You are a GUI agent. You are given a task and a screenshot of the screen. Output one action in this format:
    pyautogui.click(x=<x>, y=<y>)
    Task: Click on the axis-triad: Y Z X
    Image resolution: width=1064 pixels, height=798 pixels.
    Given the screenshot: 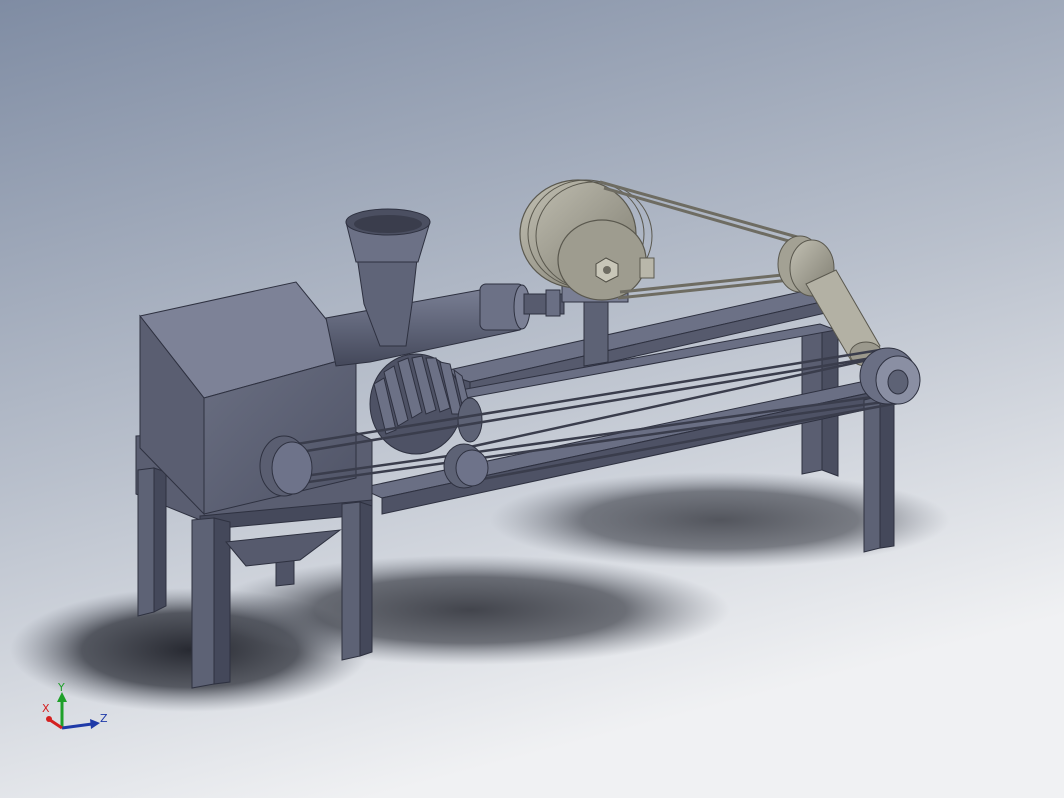 What is the action you would take?
    pyautogui.click(x=75, y=705)
    